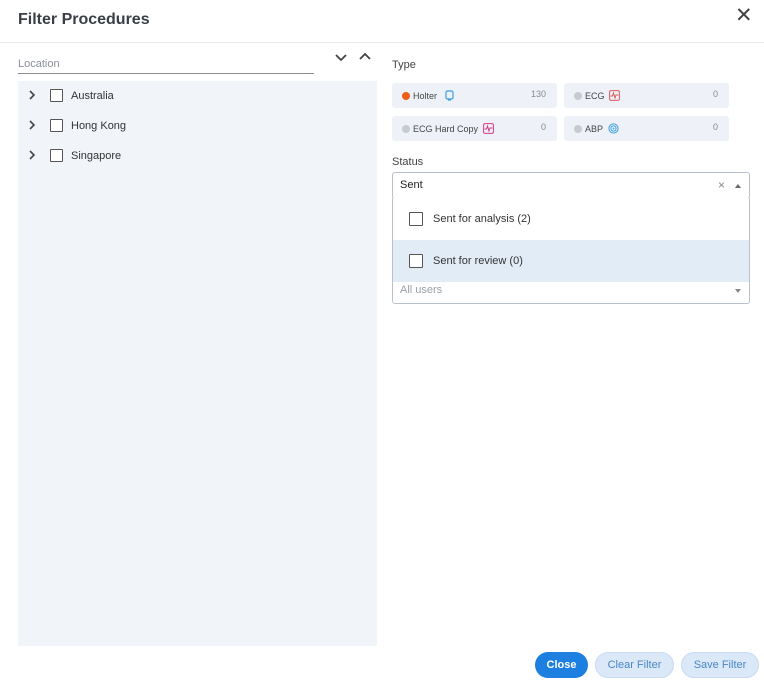 Image resolution: width=764 pixels, height=682 pixels. What do you see at coordinates (721, 185) in the screenshot?
I see `clear-icon: ×` at bounding box center [721, 185].